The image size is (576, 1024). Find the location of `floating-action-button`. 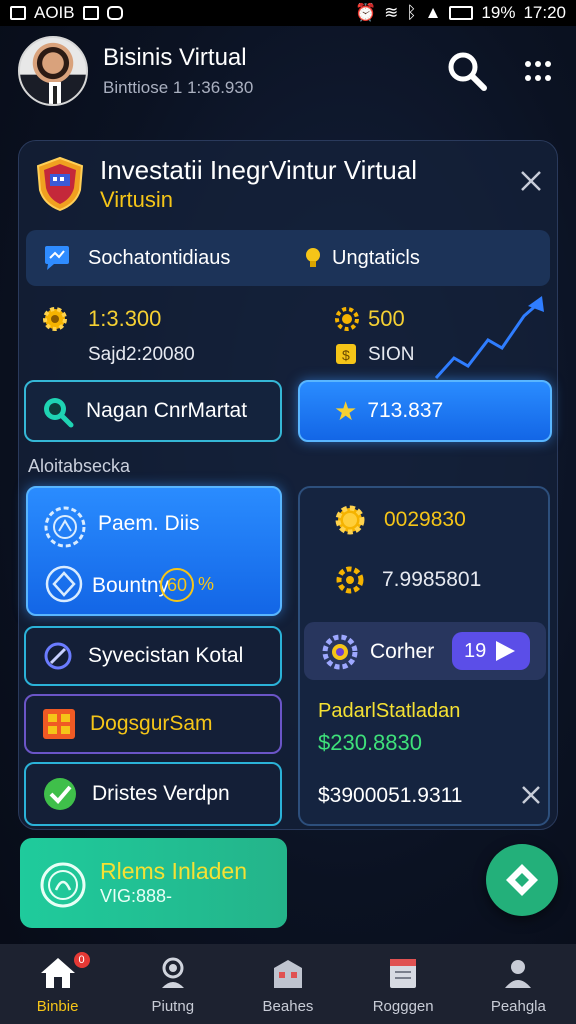

floating-action-button is located at coordinates (522, 880).